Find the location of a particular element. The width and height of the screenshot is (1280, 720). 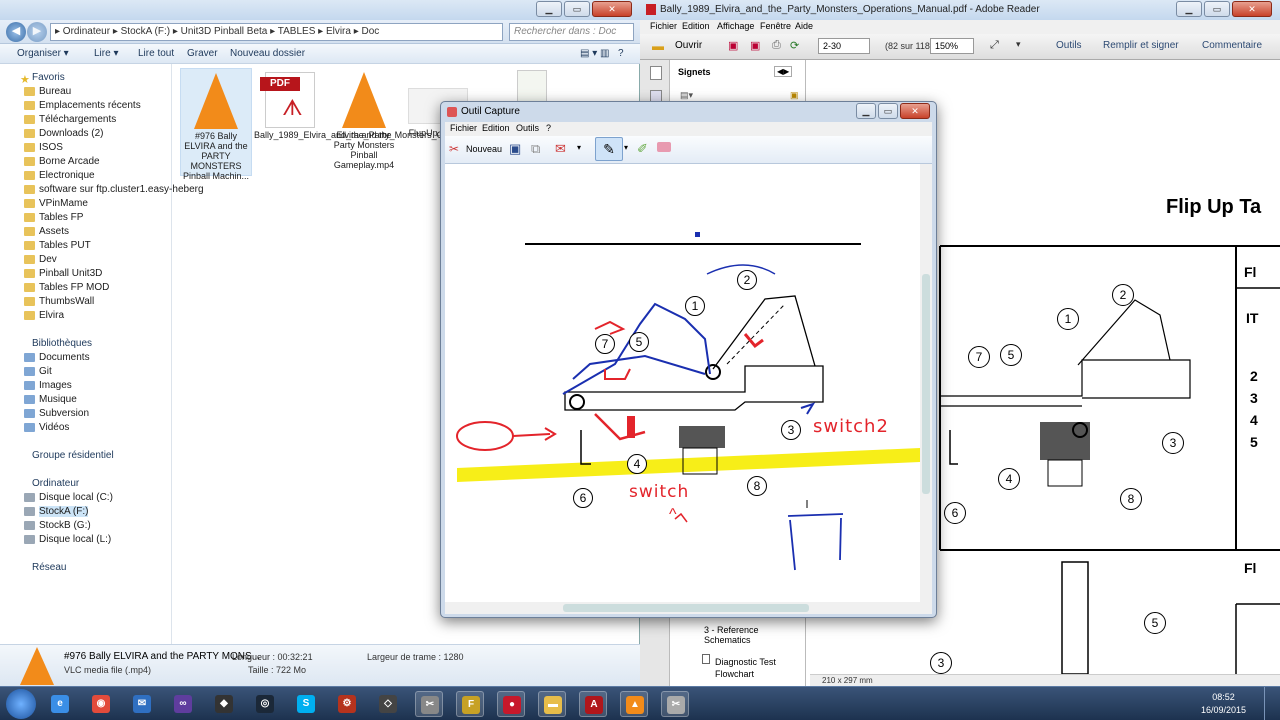

back-icon: ◀ is located at coordinates (16, 32).